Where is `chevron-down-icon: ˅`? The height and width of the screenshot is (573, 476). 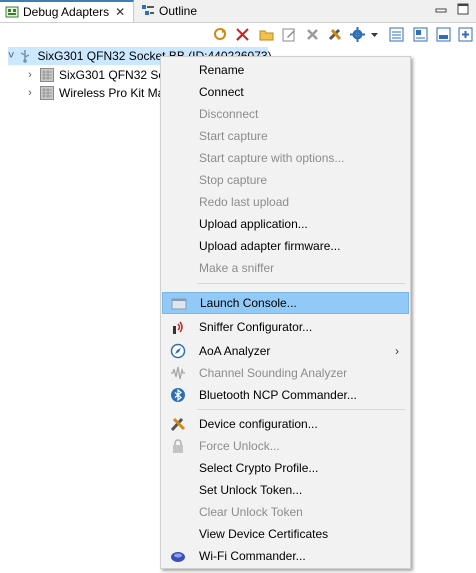 chevron-down-icon: ˅ is located at coordinates (11, 56).